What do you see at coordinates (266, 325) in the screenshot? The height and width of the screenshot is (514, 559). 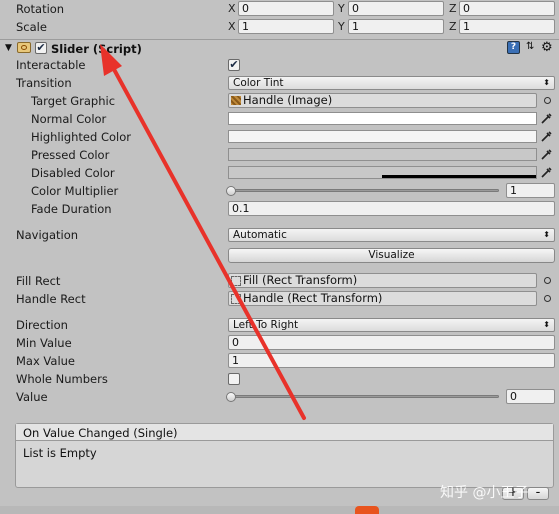 I see `direction-value: Left To Right` at bounding box center [266, 325].